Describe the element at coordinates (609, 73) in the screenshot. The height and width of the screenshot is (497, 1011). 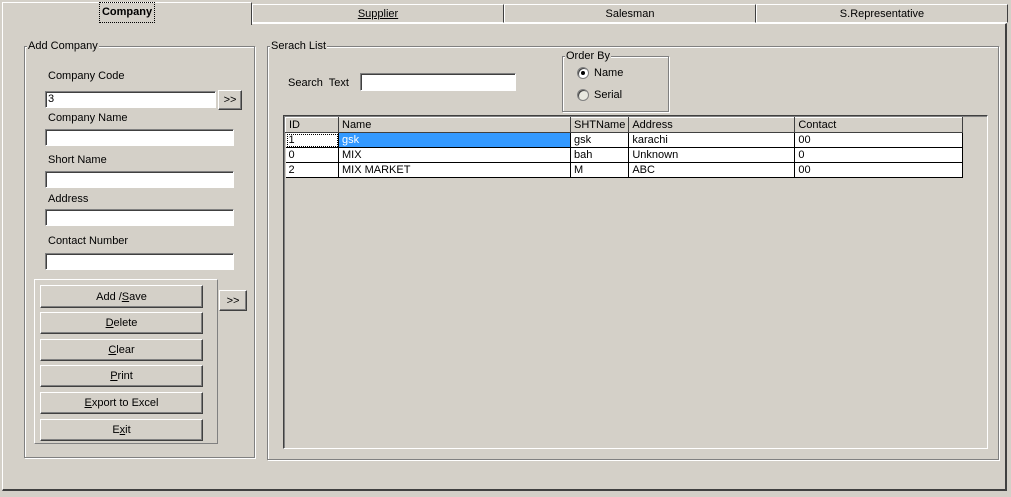
I see `order-by-name-label: Name` at that location.